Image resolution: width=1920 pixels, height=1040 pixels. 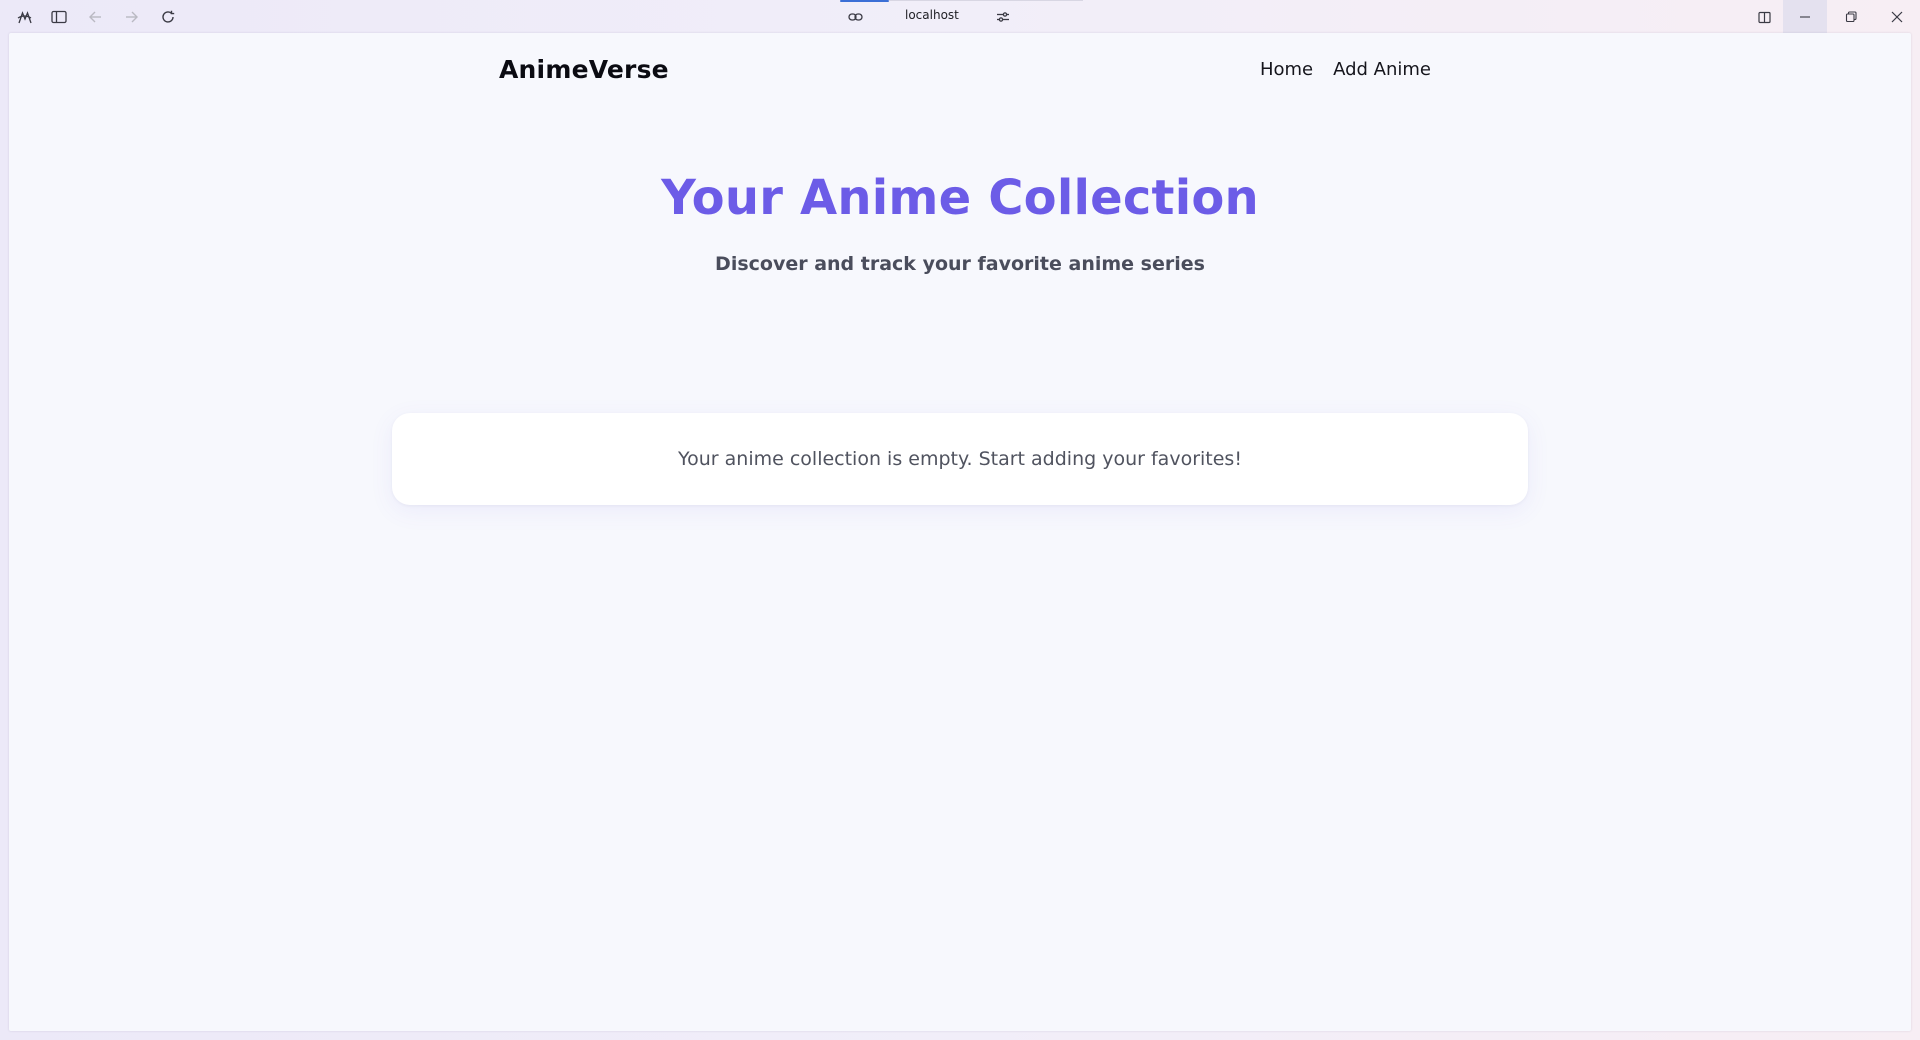 What do you see at coordinates (1805, 17) in the screenshot?
I see `minimize-icon` at bounding box center [1805, 17].